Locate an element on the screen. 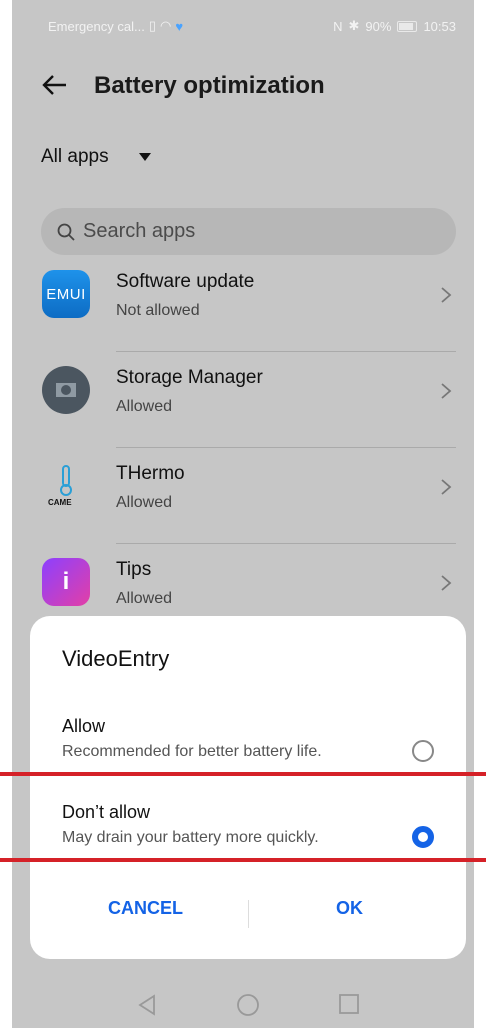 The width and height of the screenshot is (486, 1028). status-bar: Emergency cal... ▯ ◠ ♥ N ✱ 90% 10:53 is located at coordinates (243, 20).